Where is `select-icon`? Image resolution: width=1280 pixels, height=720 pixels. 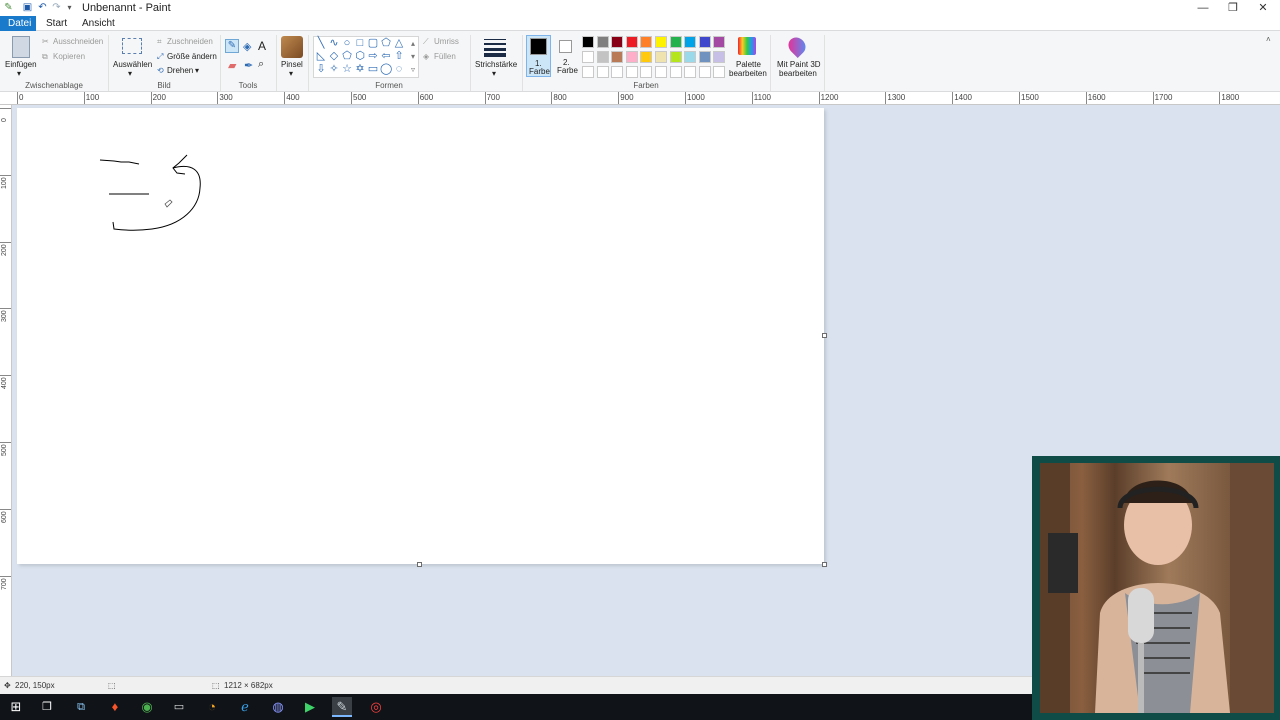 select-icon is located at coordinates (132, 46).